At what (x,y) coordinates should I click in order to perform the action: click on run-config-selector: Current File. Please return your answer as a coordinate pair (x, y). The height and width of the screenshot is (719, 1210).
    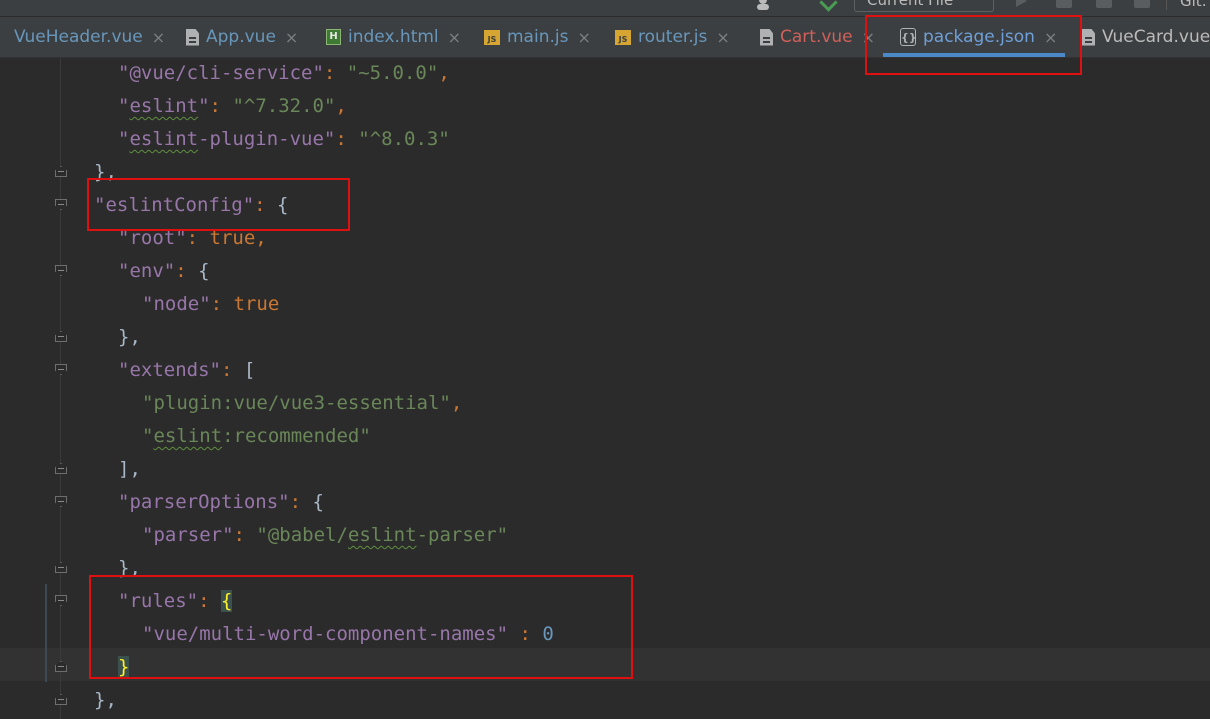
    Looking at the image, I should click on (924, 6).